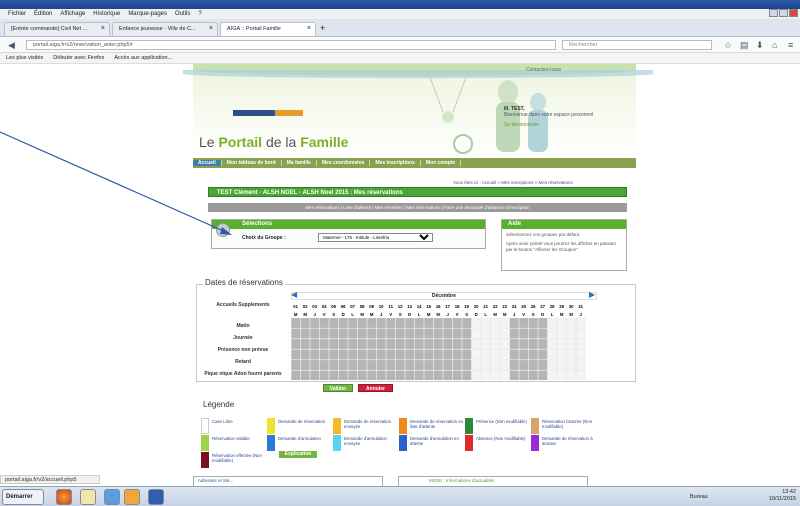 This screenshot has height=506, width=800. I want to click on bookmark-most-visited: Les plus visités, so click(24, 58).